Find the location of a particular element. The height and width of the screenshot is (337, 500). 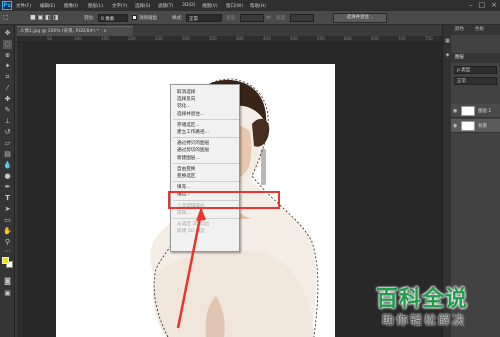

menu-item: 编辑(E) is located at coordinates (47, 6).